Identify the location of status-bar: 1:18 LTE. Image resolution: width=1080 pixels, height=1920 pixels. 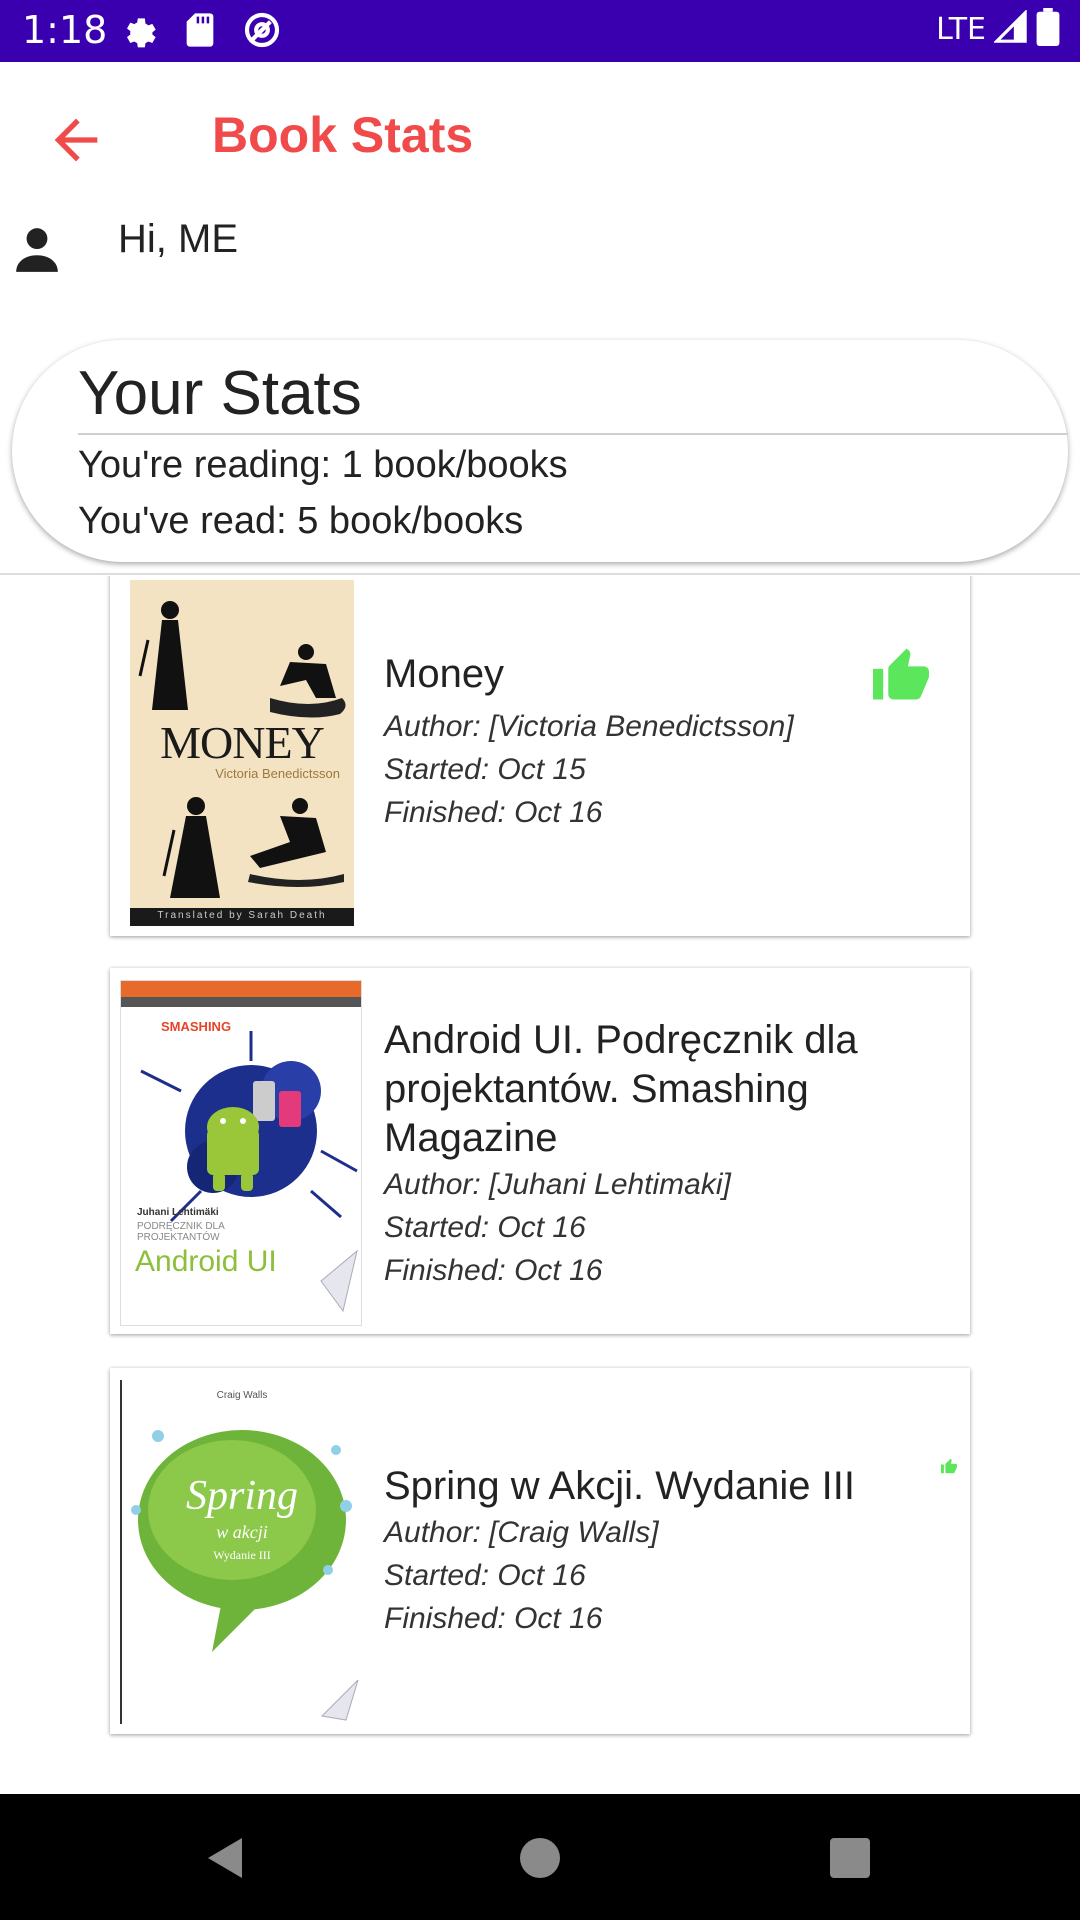
(540, 31).